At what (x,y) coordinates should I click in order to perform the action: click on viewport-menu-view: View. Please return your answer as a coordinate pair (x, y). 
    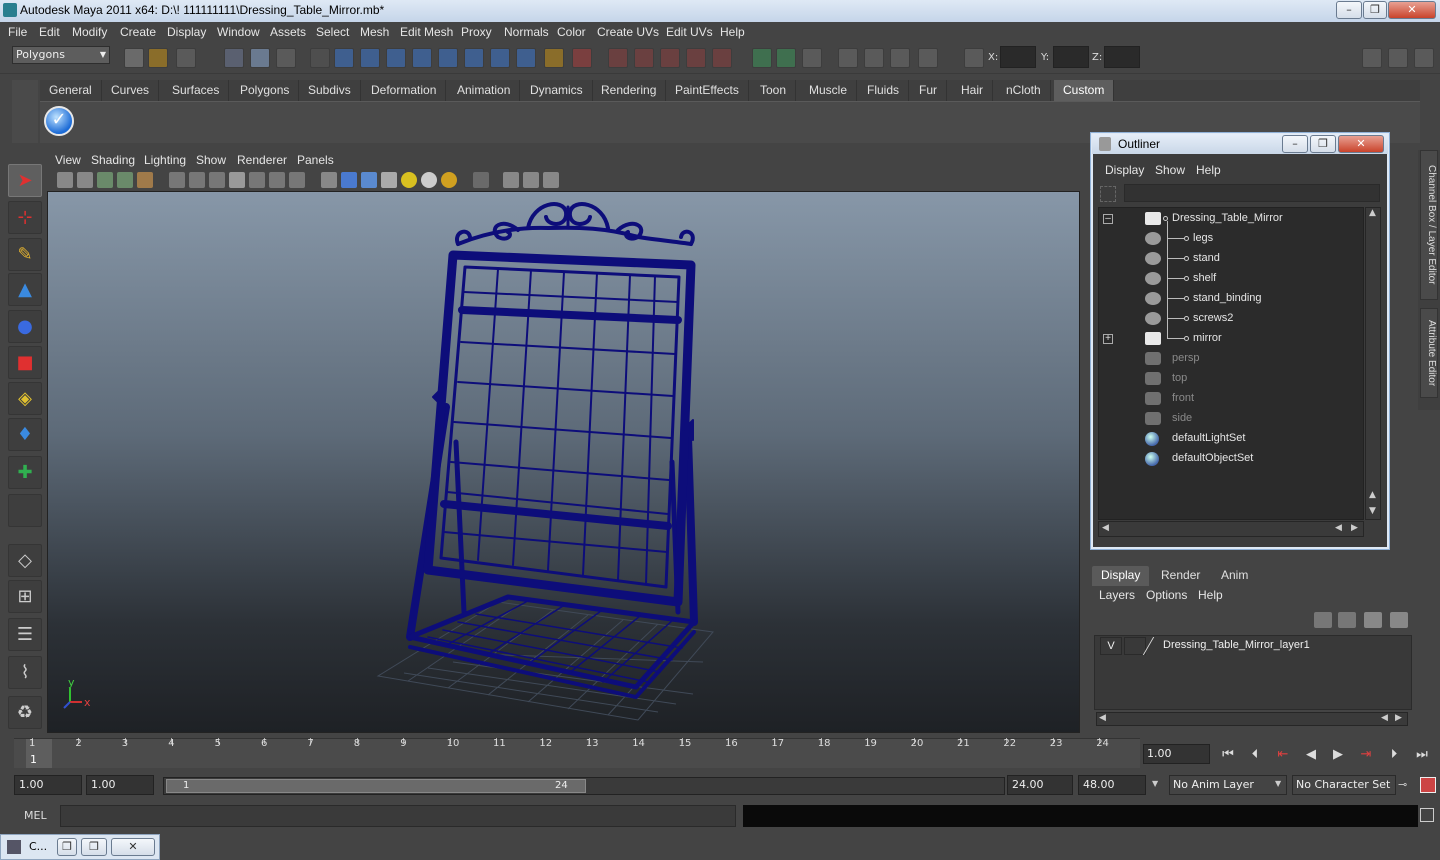
    Looking at the image, I should click on (68, 160).